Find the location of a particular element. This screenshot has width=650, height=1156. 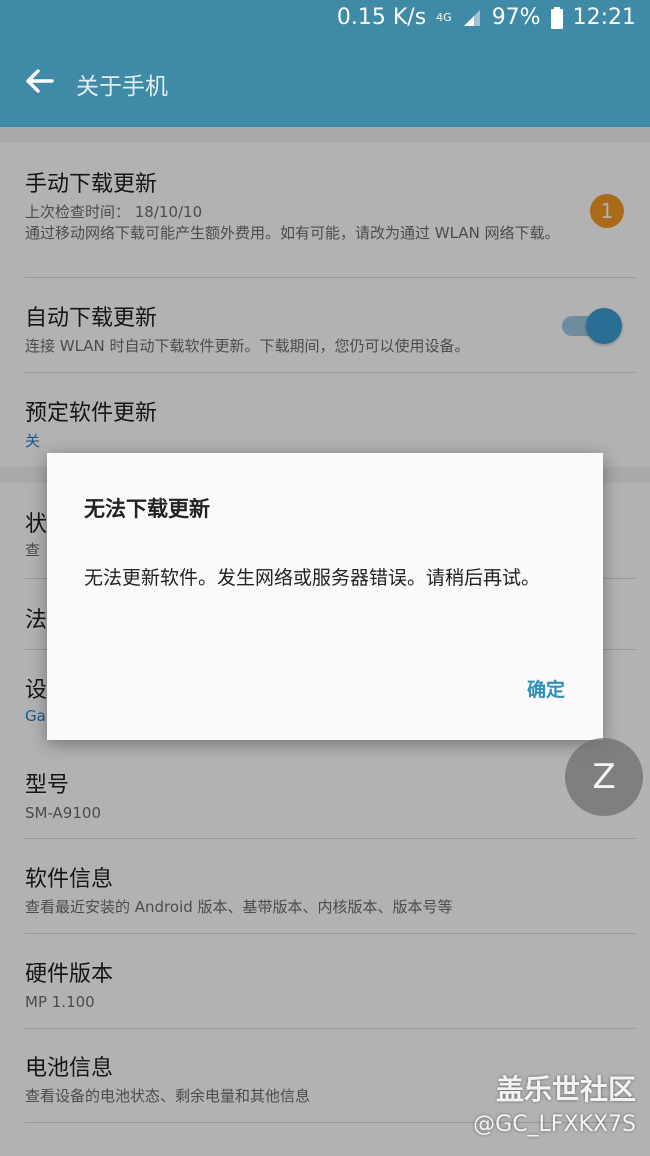

battery-icon is located at coordinates (556, 17).